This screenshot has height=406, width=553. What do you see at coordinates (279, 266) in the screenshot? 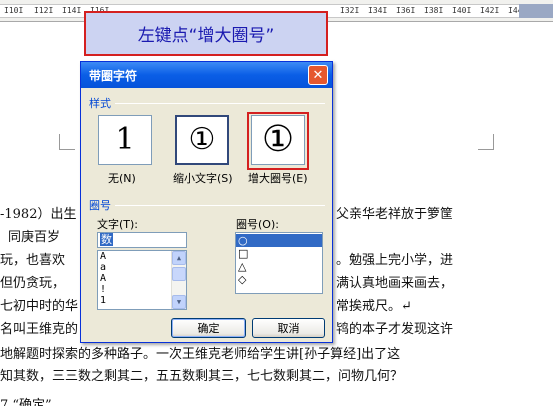
I see `enclosure-triangle: △` at bounding box center [279, 266].